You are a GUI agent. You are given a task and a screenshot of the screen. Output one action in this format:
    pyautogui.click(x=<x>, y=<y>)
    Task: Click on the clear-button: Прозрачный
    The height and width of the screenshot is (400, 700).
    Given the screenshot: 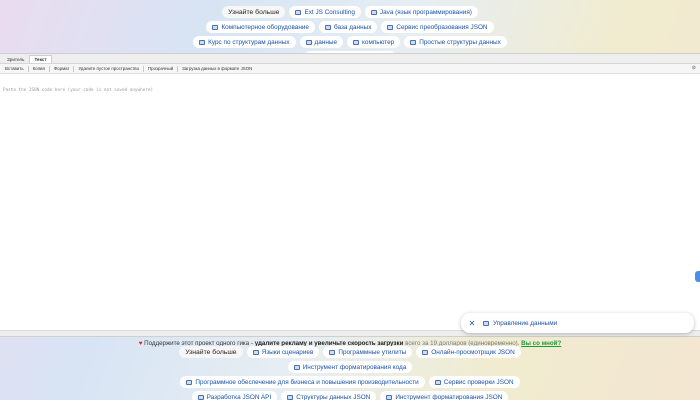 What is the action you would take?
    pyautogui.click(x=160, y=68)
    